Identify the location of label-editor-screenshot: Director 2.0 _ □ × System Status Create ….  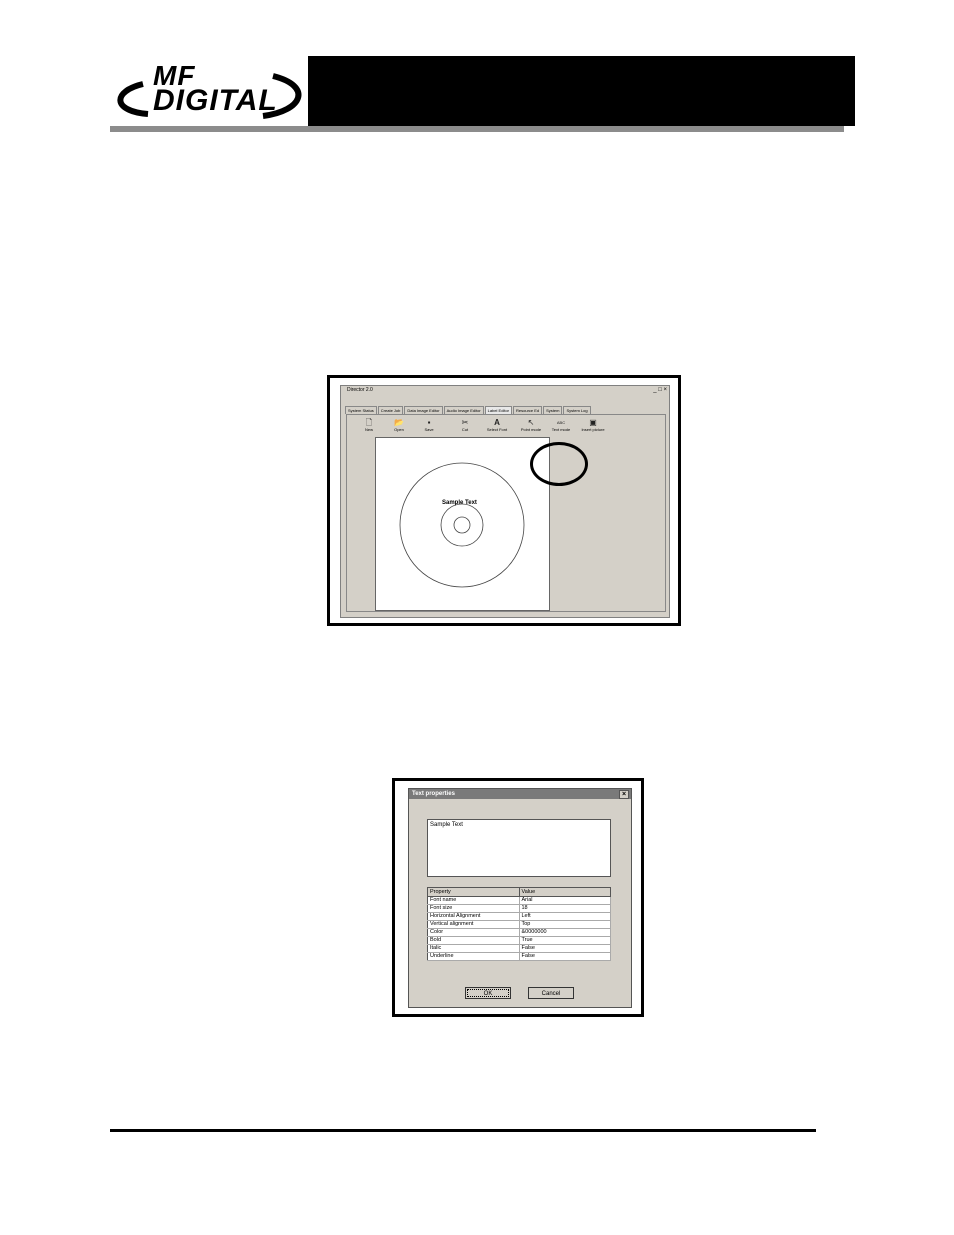
(504, 500).